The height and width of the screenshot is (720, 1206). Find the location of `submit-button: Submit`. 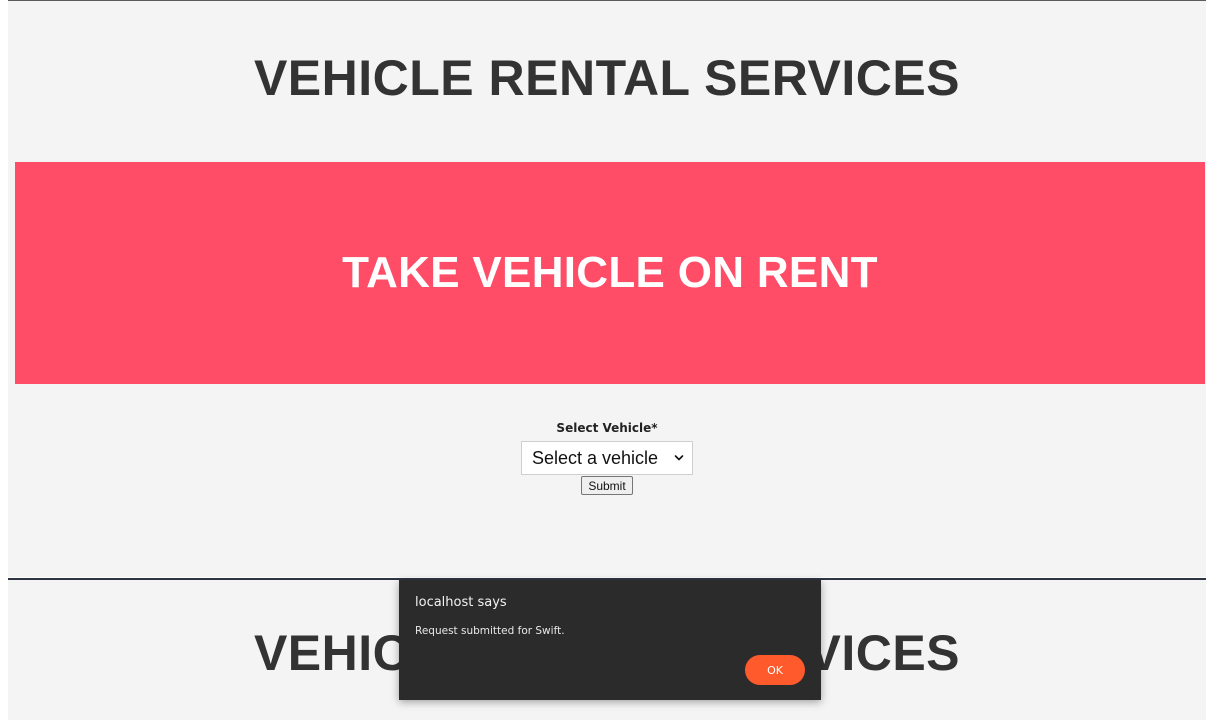

submit-button: Submit is located at coordinates (607, 485).